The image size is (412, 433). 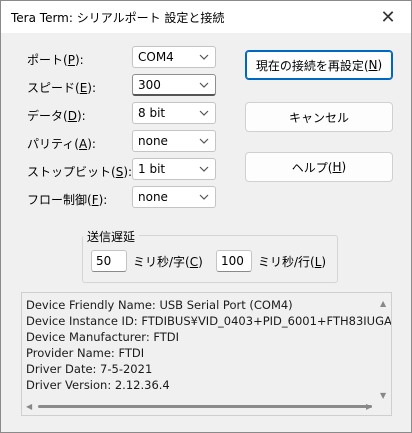 What do you see at coordinates (369, 406) in the screenshot?
I see `scroll-right-icon: ▶` at bounding box center [369, 406].